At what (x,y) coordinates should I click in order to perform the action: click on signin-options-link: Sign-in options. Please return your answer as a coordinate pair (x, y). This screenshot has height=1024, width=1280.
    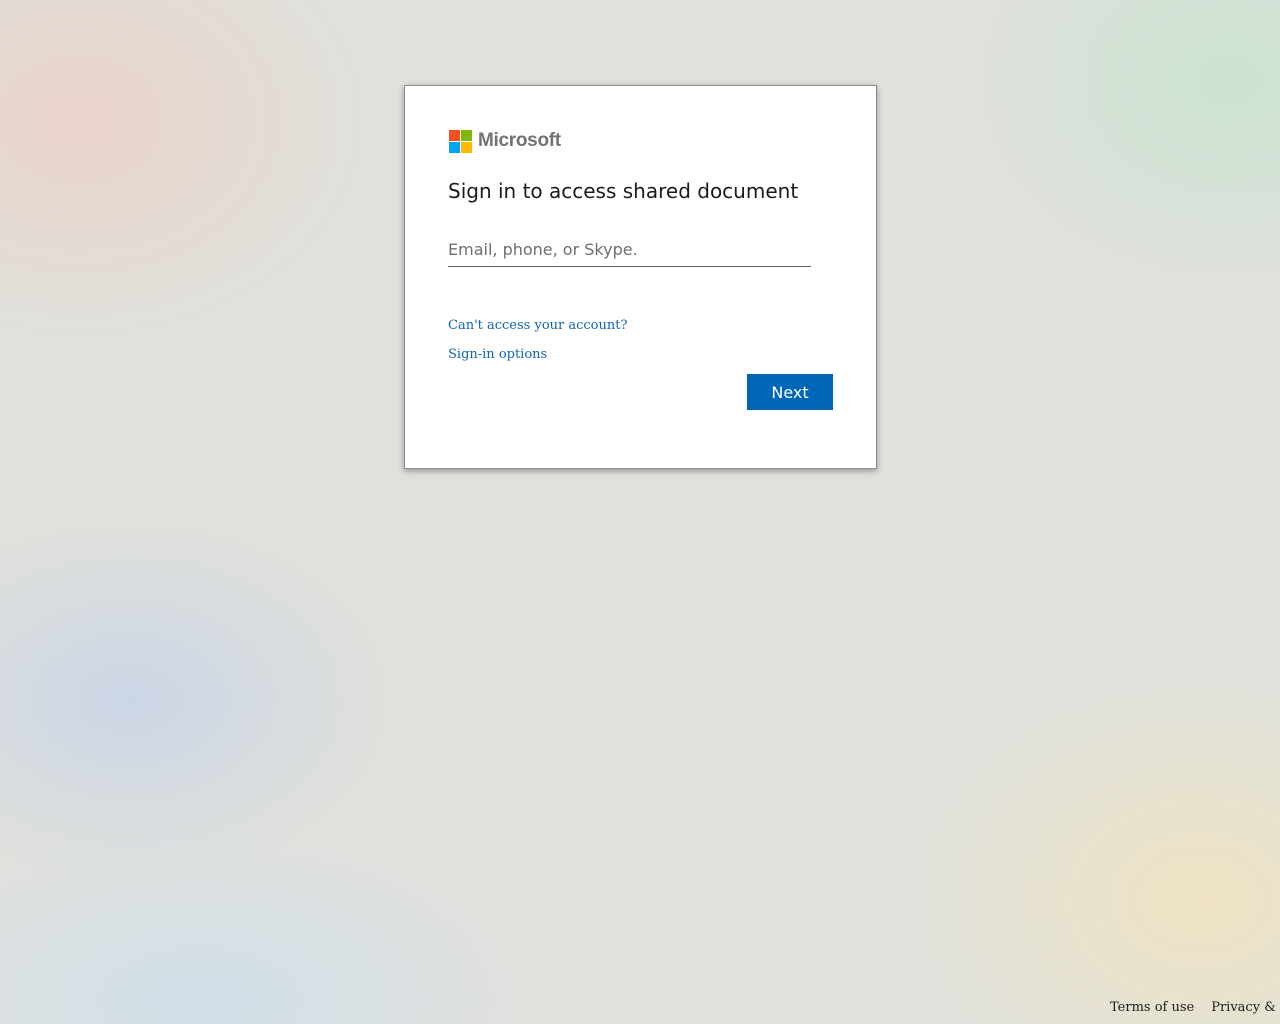
    Looking at the image, I should click on (497, 354).